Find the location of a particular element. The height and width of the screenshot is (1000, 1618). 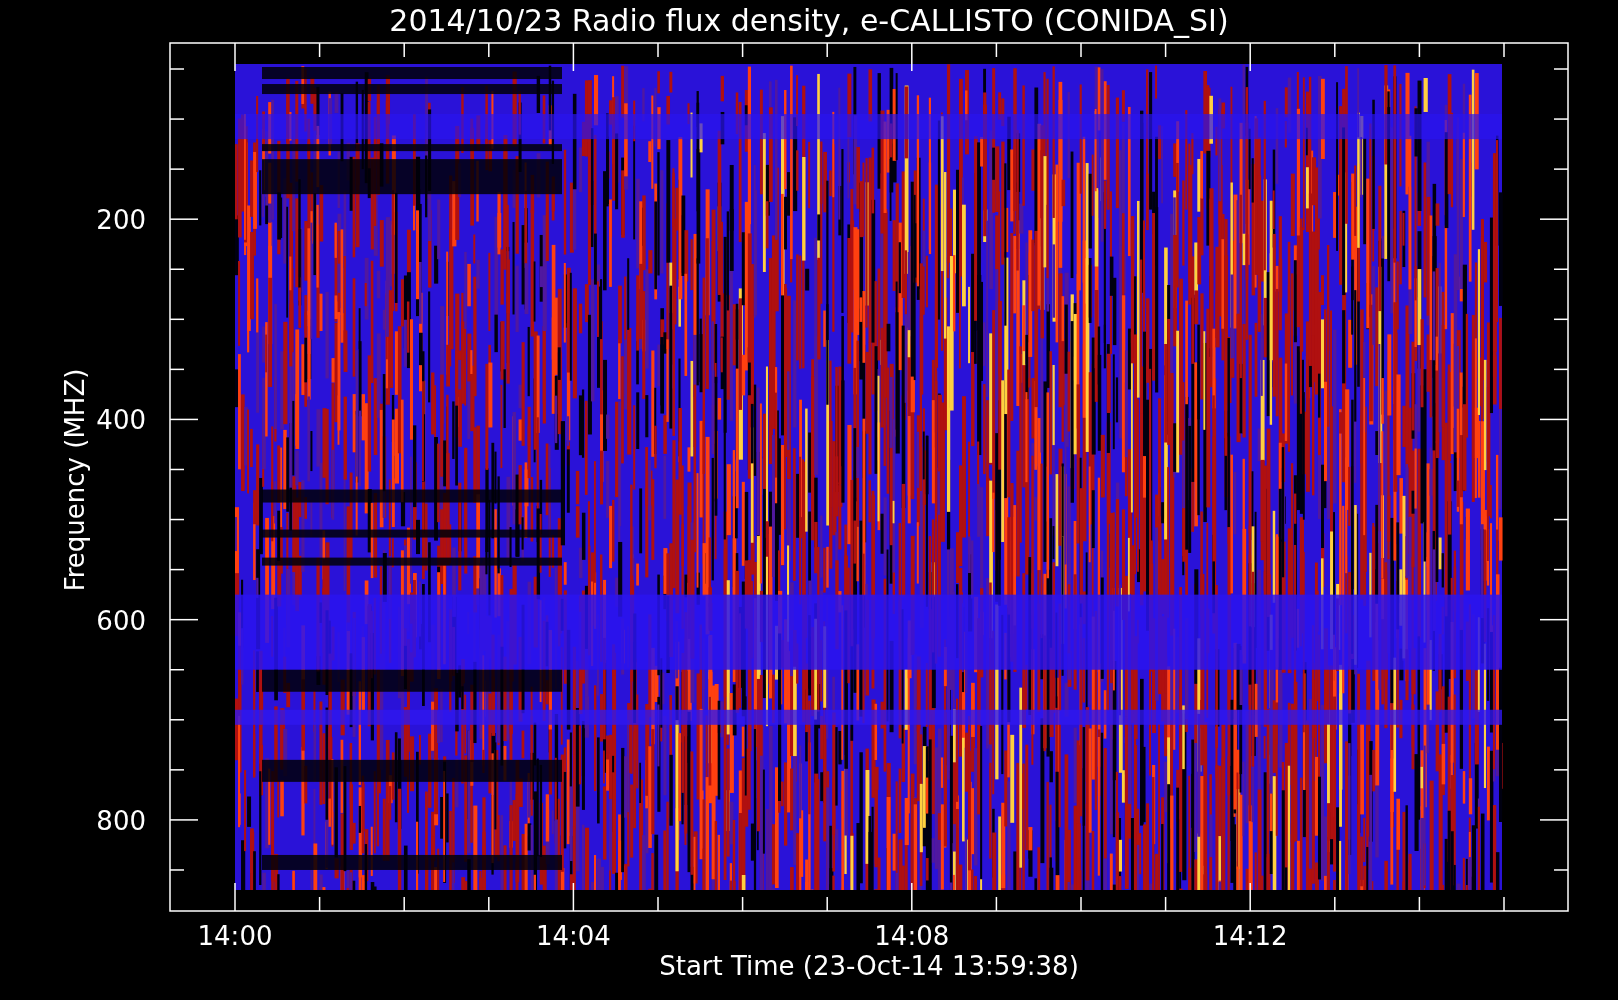

x-tick-label: 14:00 is located at coordinates (235, 936).